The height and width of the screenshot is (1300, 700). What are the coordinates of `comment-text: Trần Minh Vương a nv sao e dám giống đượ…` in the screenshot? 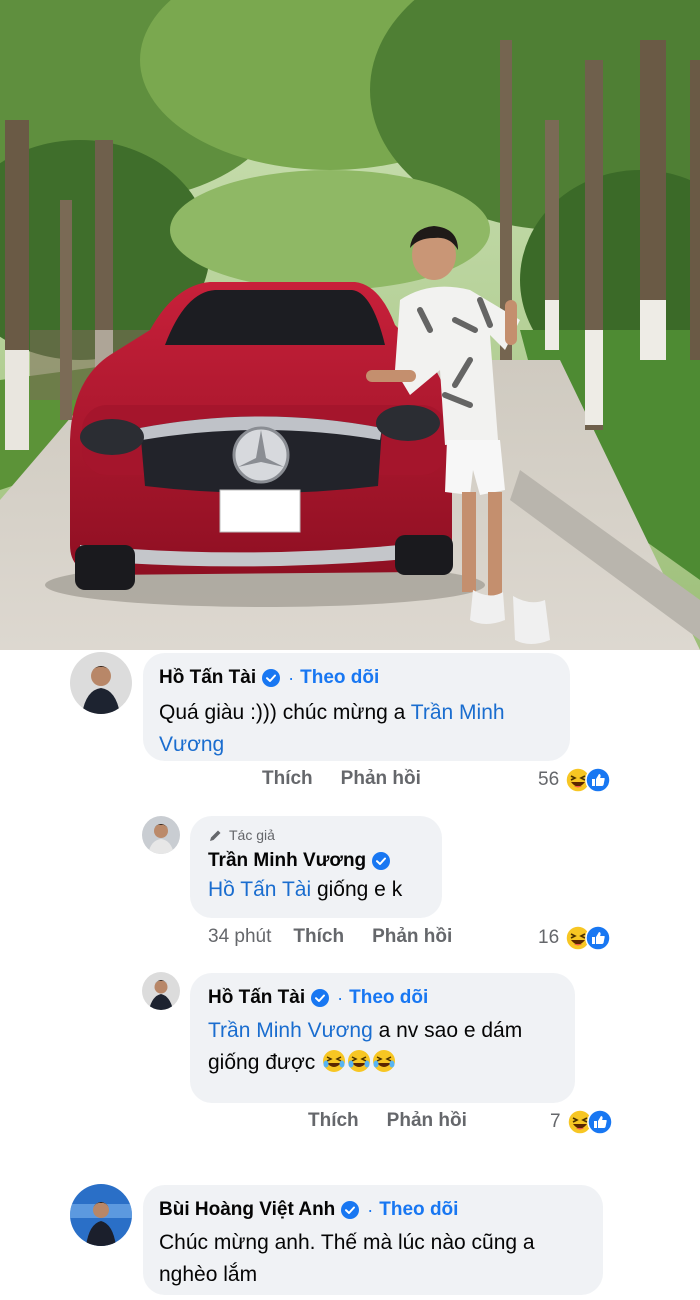 It's located at (382, 1047).